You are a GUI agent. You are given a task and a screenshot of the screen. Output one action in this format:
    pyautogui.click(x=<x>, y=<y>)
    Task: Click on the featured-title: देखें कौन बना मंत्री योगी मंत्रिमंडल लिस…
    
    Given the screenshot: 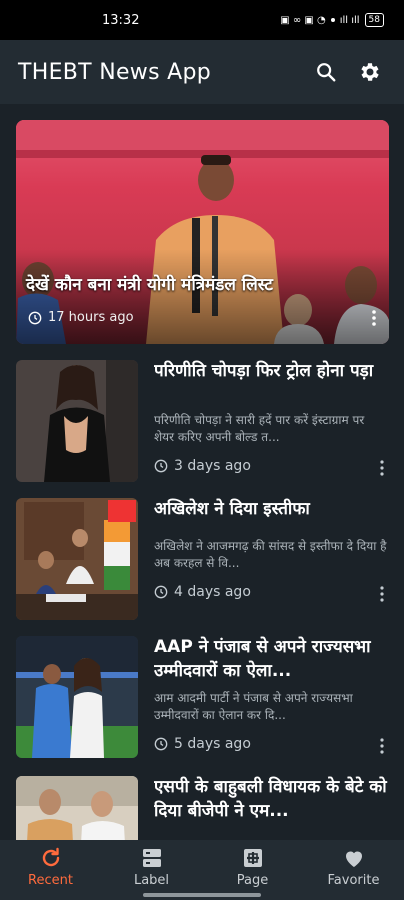 What is the action you would take?
    pyautogui.click(x=149, y=285)
    